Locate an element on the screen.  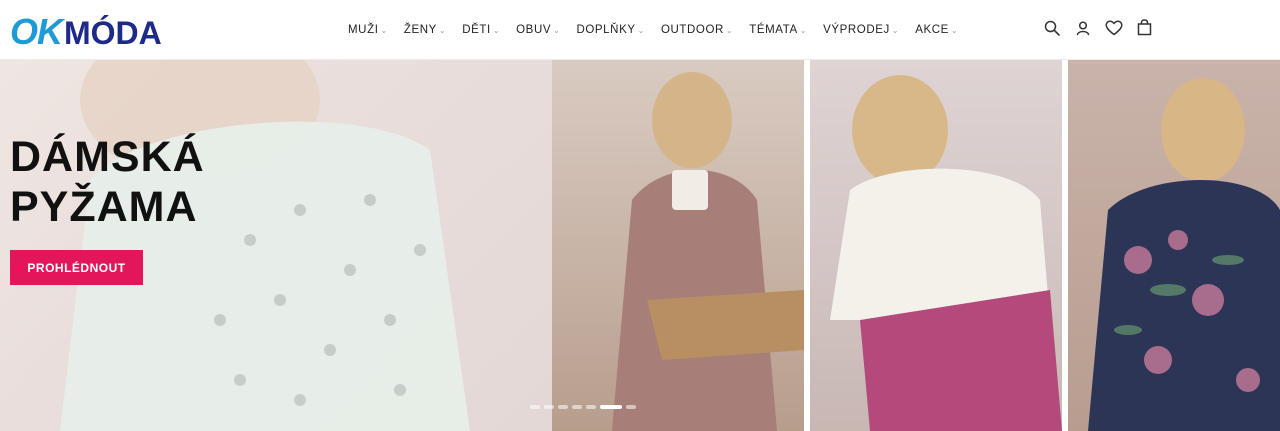
nav-label: AKCE is located at coordinates (932, 30).